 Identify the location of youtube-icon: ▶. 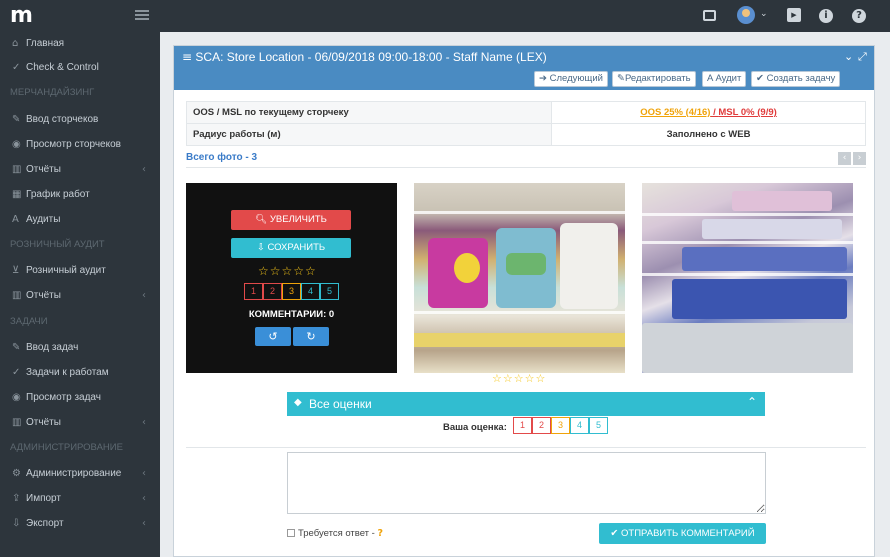
(794, 15).